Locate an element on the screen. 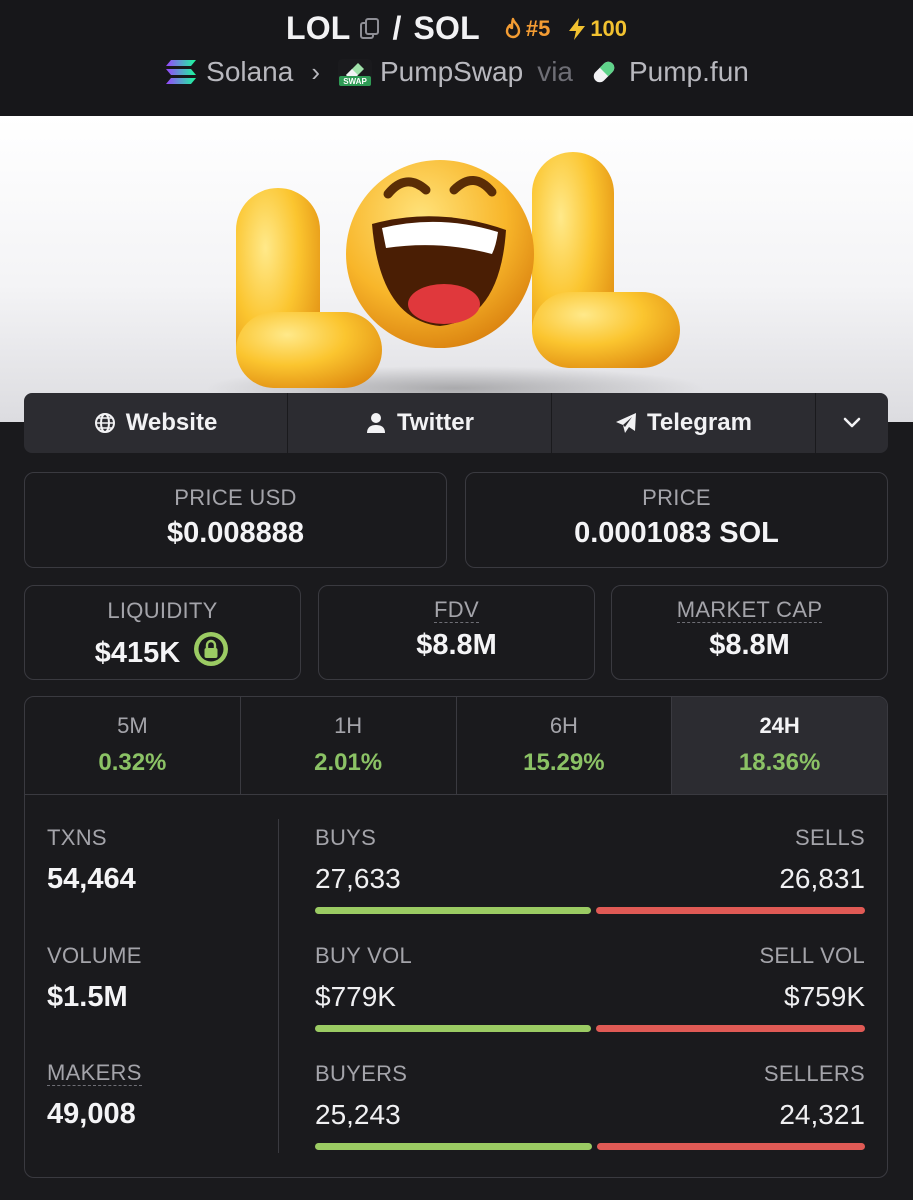  globe-icon is located at coordinates (104, 423).